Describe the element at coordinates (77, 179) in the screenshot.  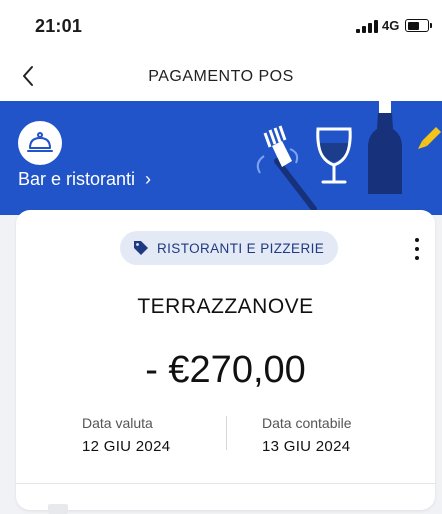
I see `category-label: Bar e ristoranti` at that location.